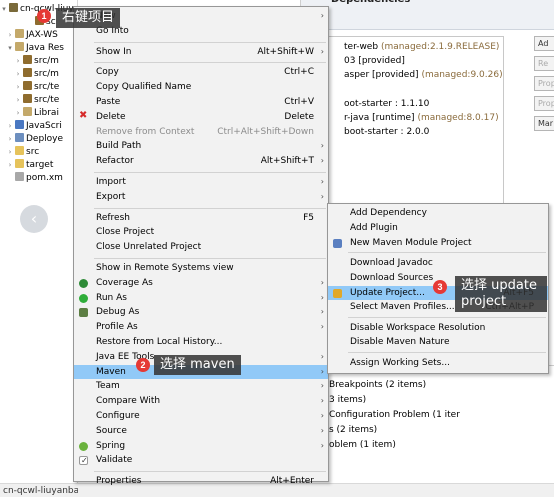  What do you see at coordinates (201, 102) in the screenshot?
I see `menu-item-paste: Paste Ctrl+V` at bounding box center [201, 102].